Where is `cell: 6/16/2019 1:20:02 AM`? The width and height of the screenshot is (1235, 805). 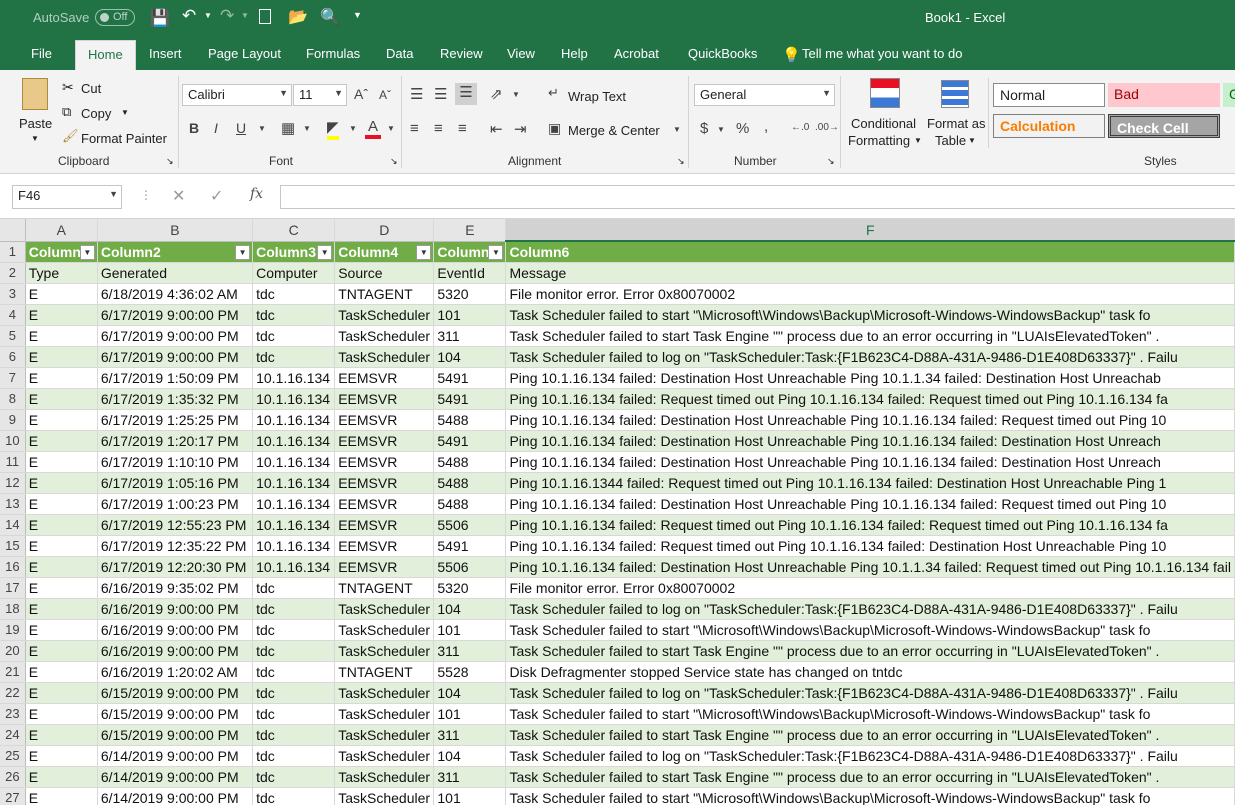
cell: 6/16/2019 1:20:02 AM is located at coordinates (175, 672).